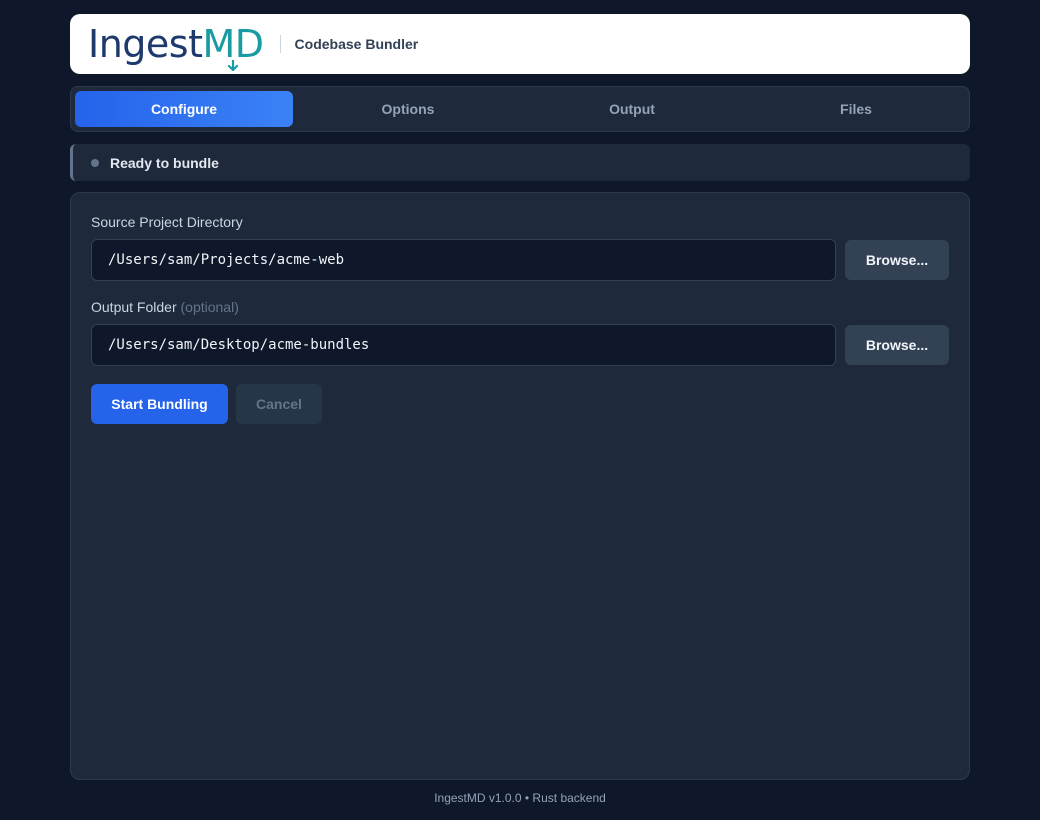 The height and width of the screenshot is (820, 1040). Describe the element at coordinates (159, 404) in the screenshot. I see `start-bundling-button: Start Bundling` at that location.